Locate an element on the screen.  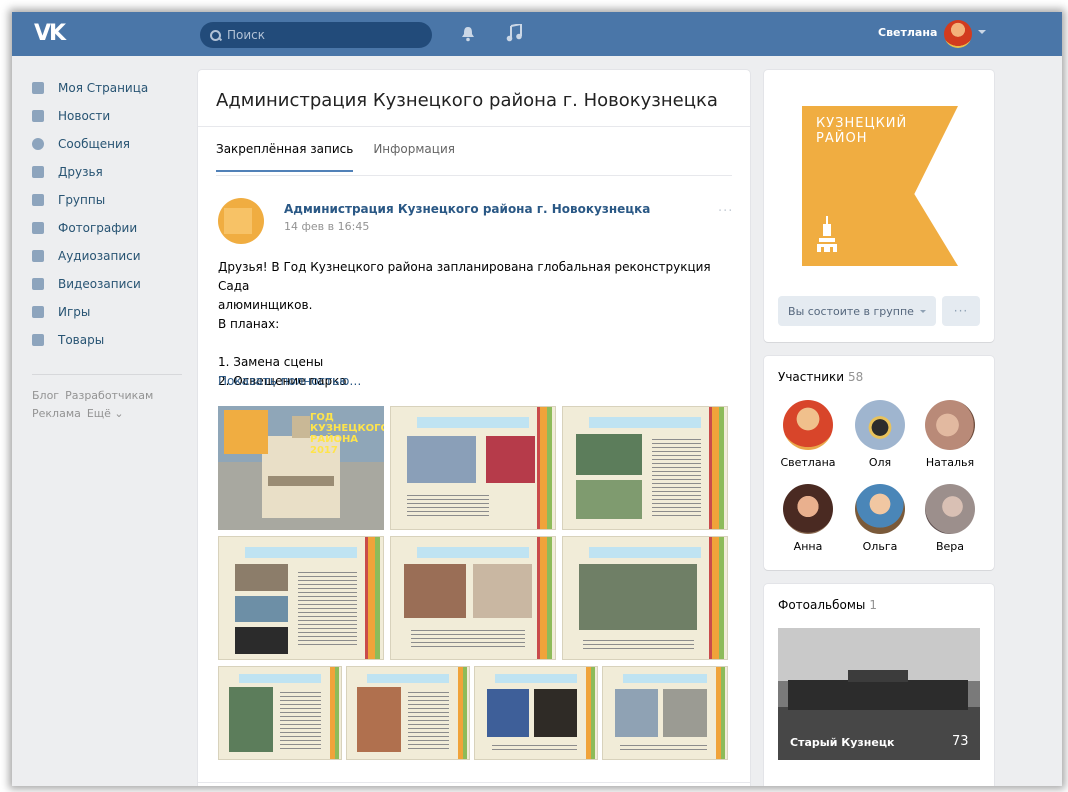
sidebar-item-friends: Друзья is located at coordinates (112, 172).